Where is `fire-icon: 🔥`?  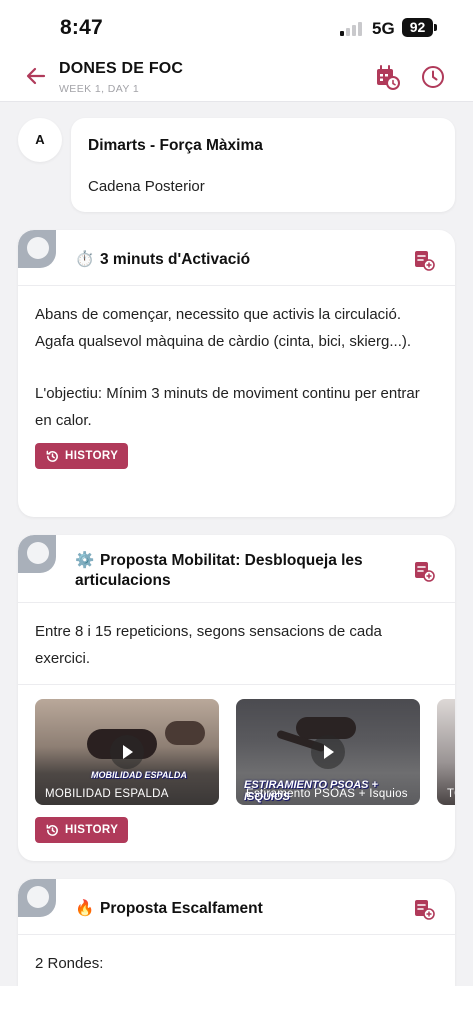
fire-icon: 🔥 is located at coordinates (85, 908).